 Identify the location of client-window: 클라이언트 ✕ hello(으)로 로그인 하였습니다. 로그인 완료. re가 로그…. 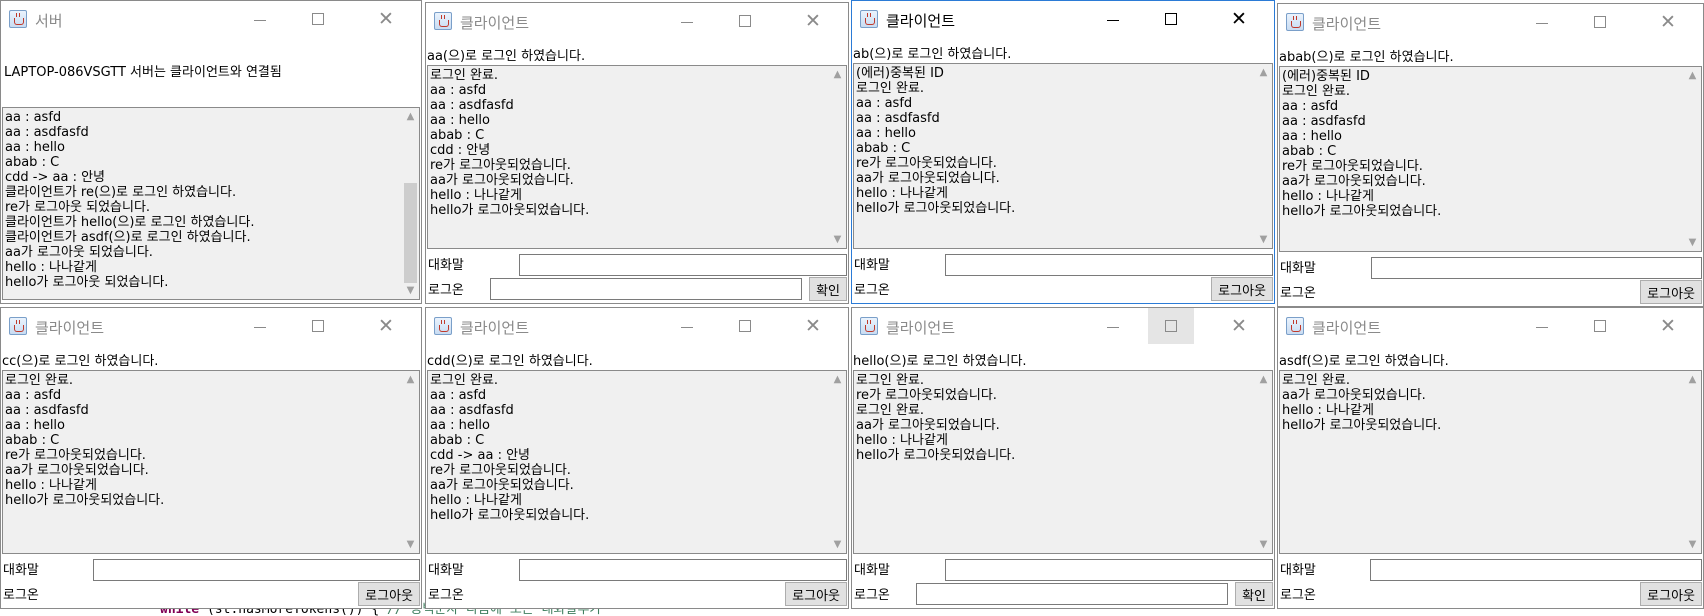
(1063, 458).